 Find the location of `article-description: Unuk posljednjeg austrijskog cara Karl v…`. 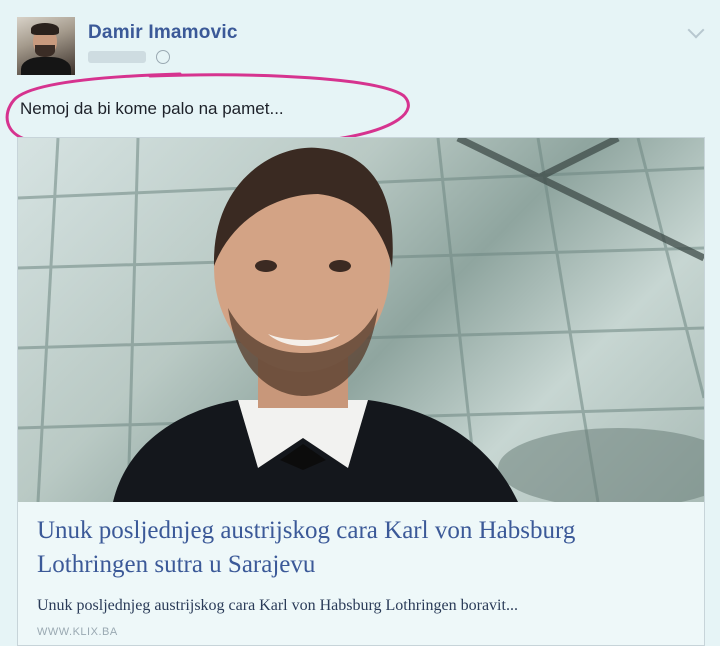

article-description: Unuk posljednjeg austrijskog cara Karl v… is located at coordinates (277, 605).